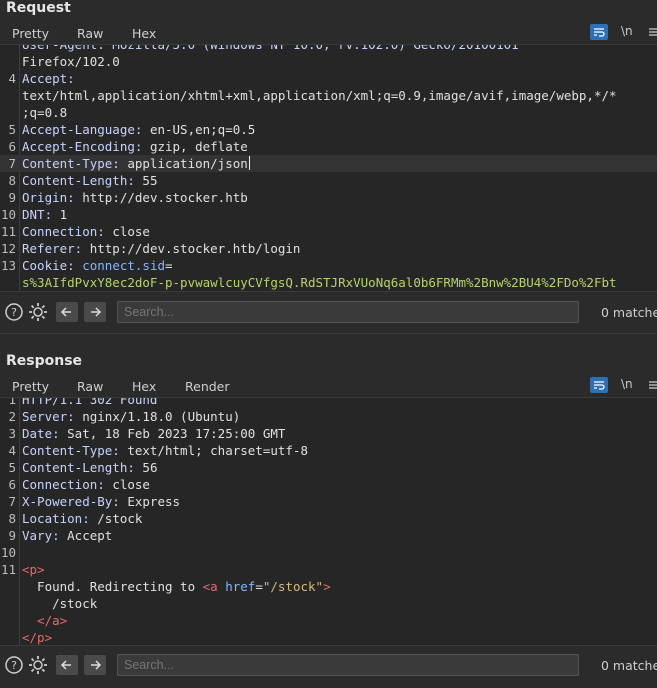 The image size is (657, 688). What do you see at coordinates (328, 620) in the screenshot?
I see `code-line: </a>` at bounding box center [328, 620].